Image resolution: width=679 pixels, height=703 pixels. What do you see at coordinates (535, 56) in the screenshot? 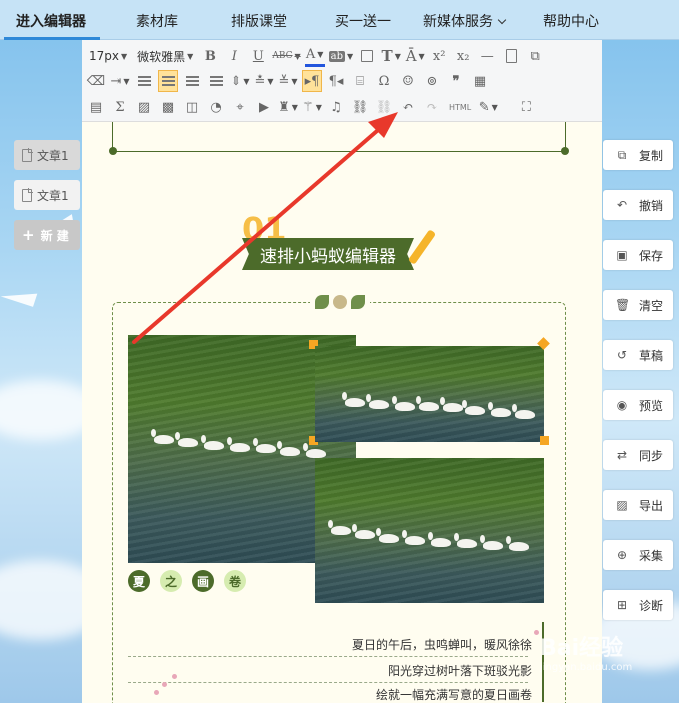
I see `edit-external-icon: ⧉` at bounding box center [535, 56].